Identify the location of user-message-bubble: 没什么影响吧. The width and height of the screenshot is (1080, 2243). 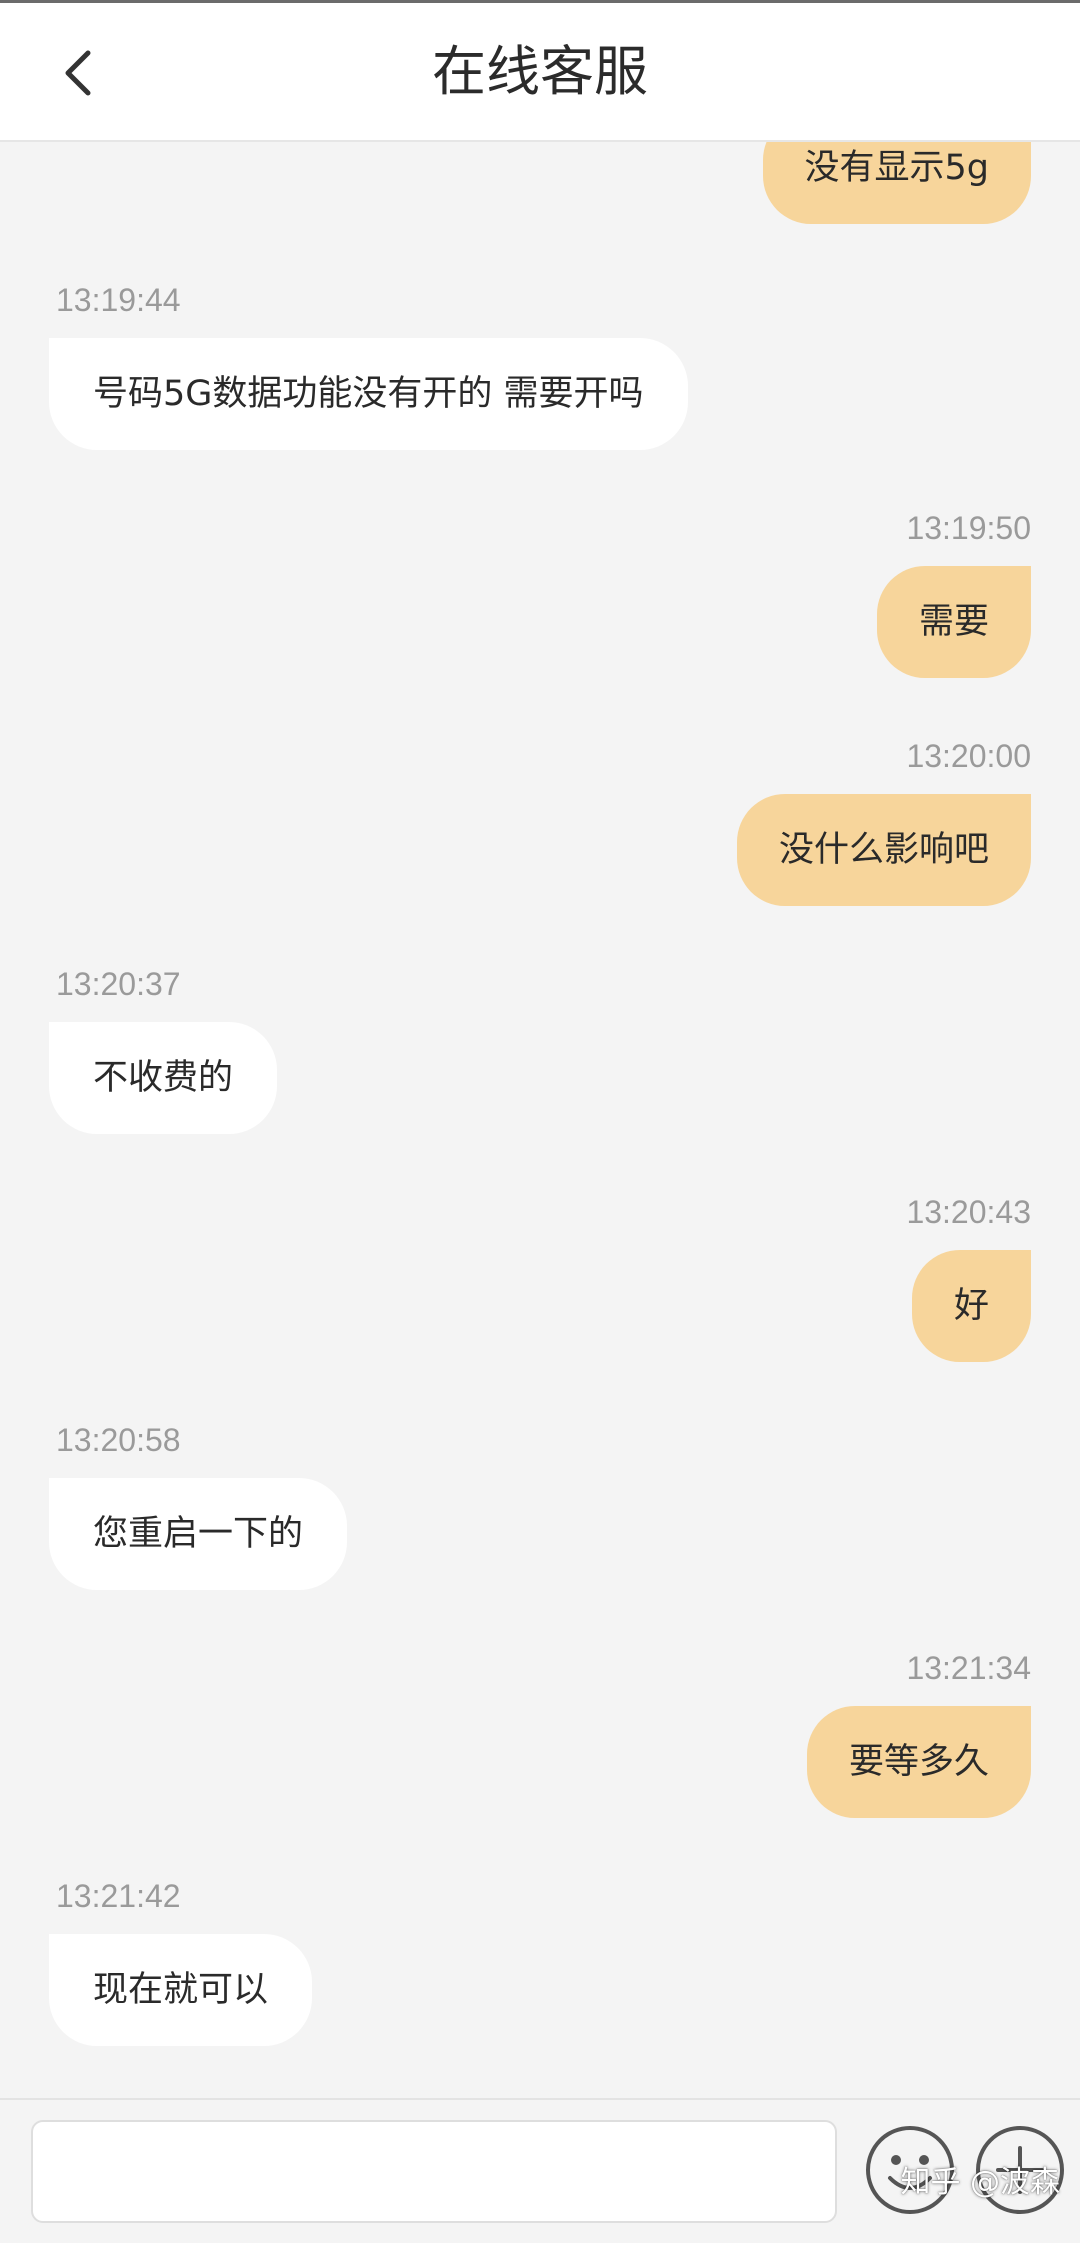
(883, 850).